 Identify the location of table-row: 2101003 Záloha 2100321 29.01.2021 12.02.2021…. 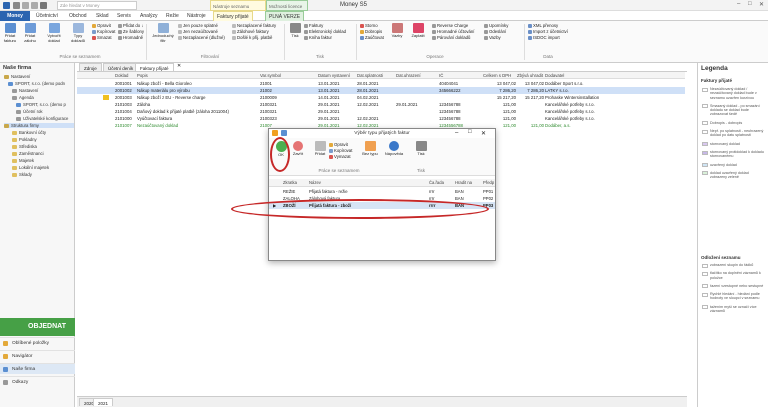
(381, 104).